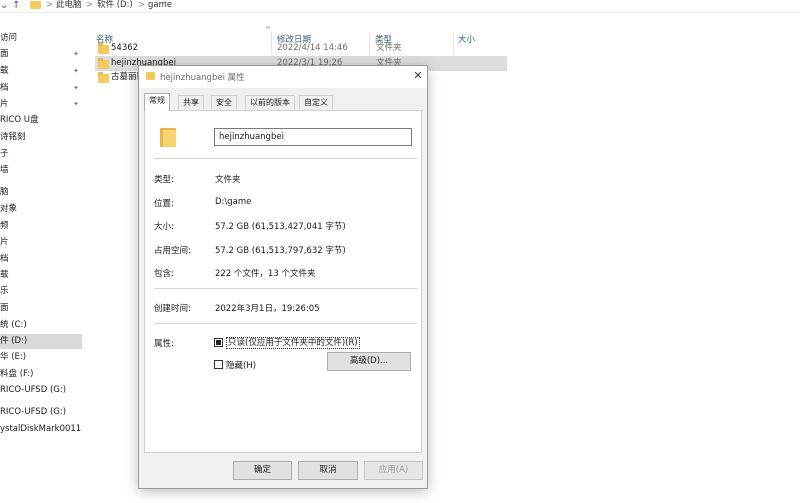 The height and width of the screenshot is (503, 800). What do you see at coordinates (41, 137) in the screenshot?
I see `sidebar-item-folder: 诗铭刻` at bounding box center [41, 137].